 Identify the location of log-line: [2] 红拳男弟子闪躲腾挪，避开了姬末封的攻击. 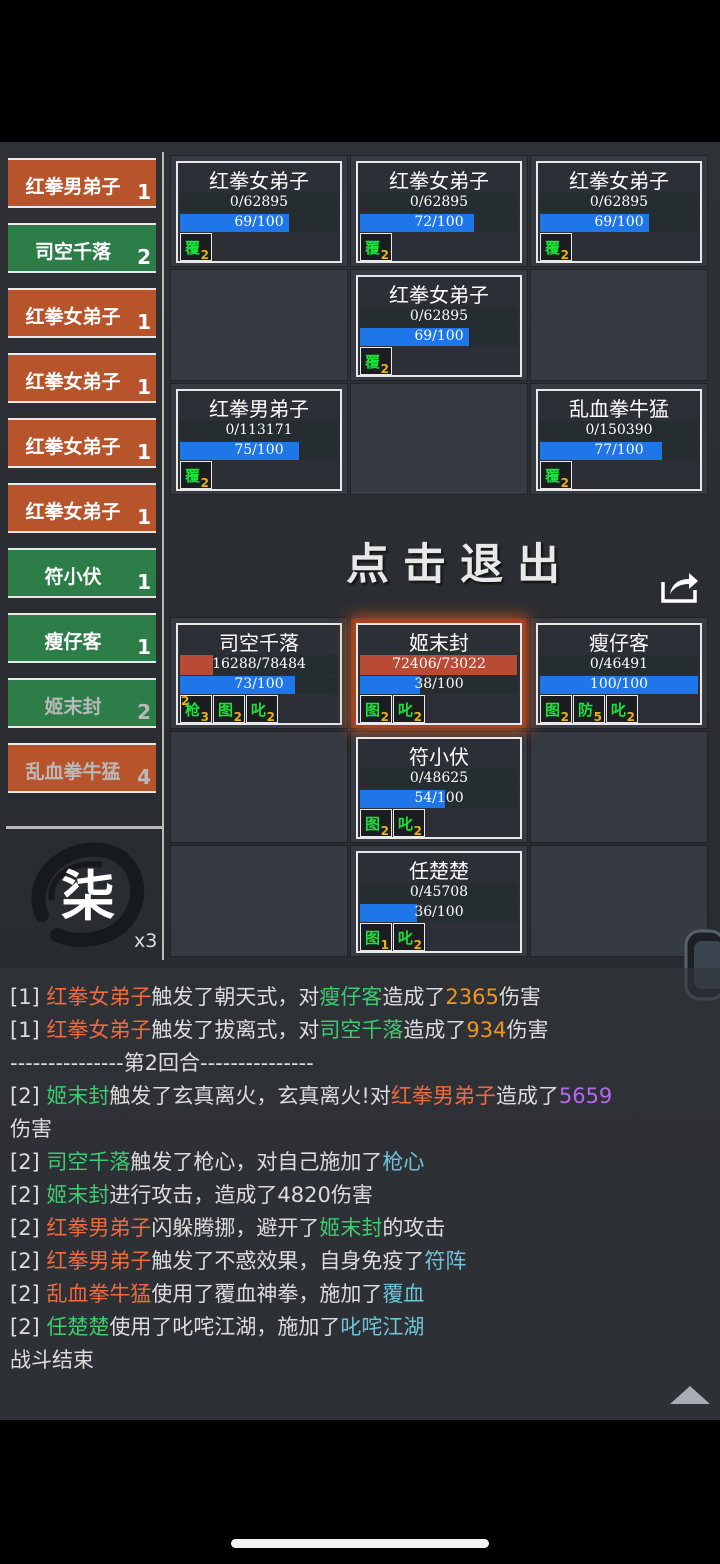
(360, 1228).